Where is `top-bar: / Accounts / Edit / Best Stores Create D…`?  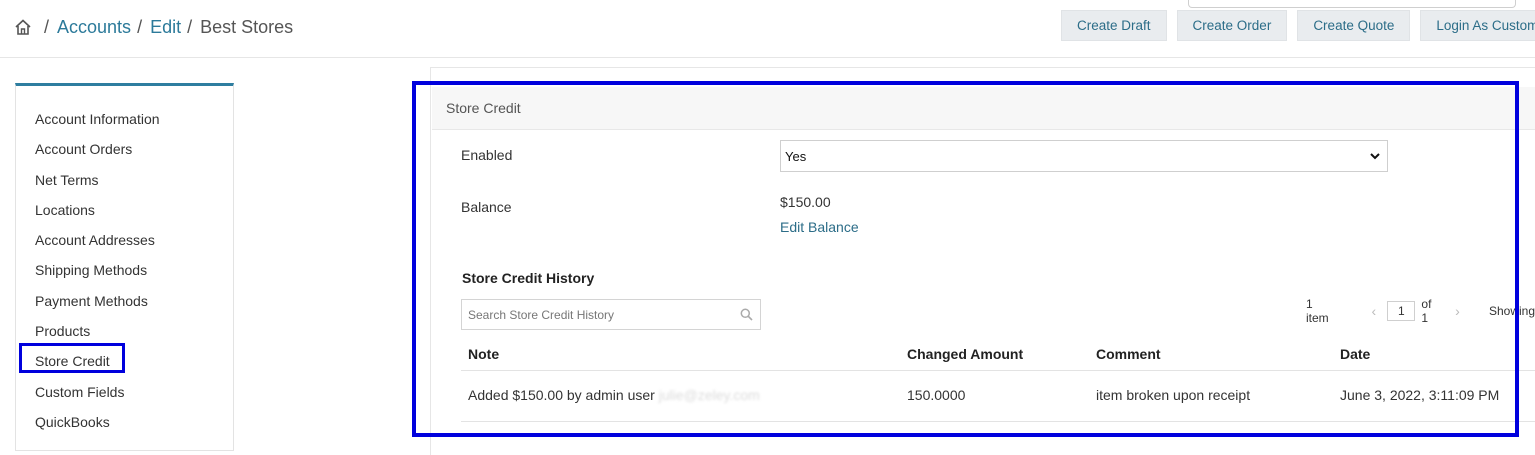 top-bar: / Accounts / Edit / Best Stores Create D… is located at coordinates (767, 29).